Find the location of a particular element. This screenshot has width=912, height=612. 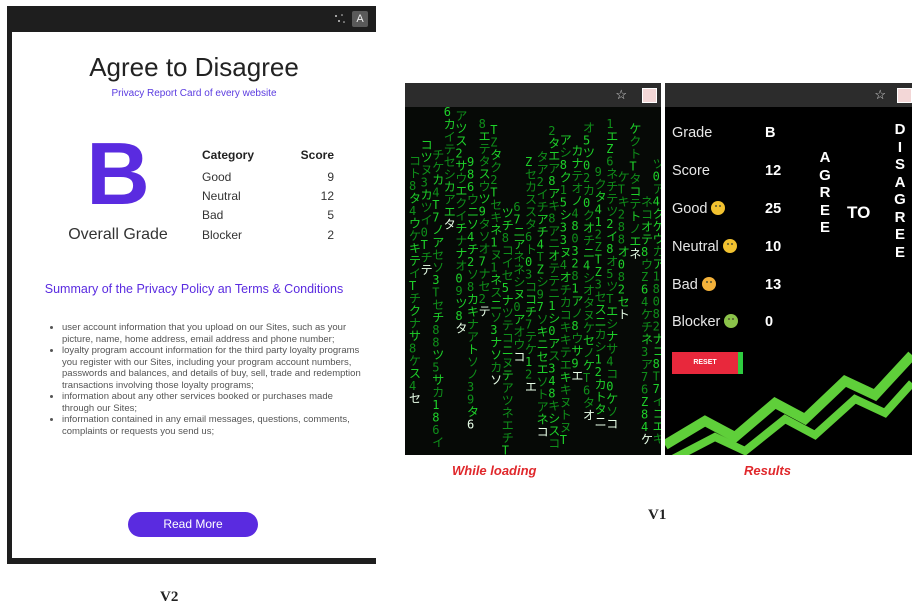

result-value-blocker: 0 is located at coordinates (769, 322).